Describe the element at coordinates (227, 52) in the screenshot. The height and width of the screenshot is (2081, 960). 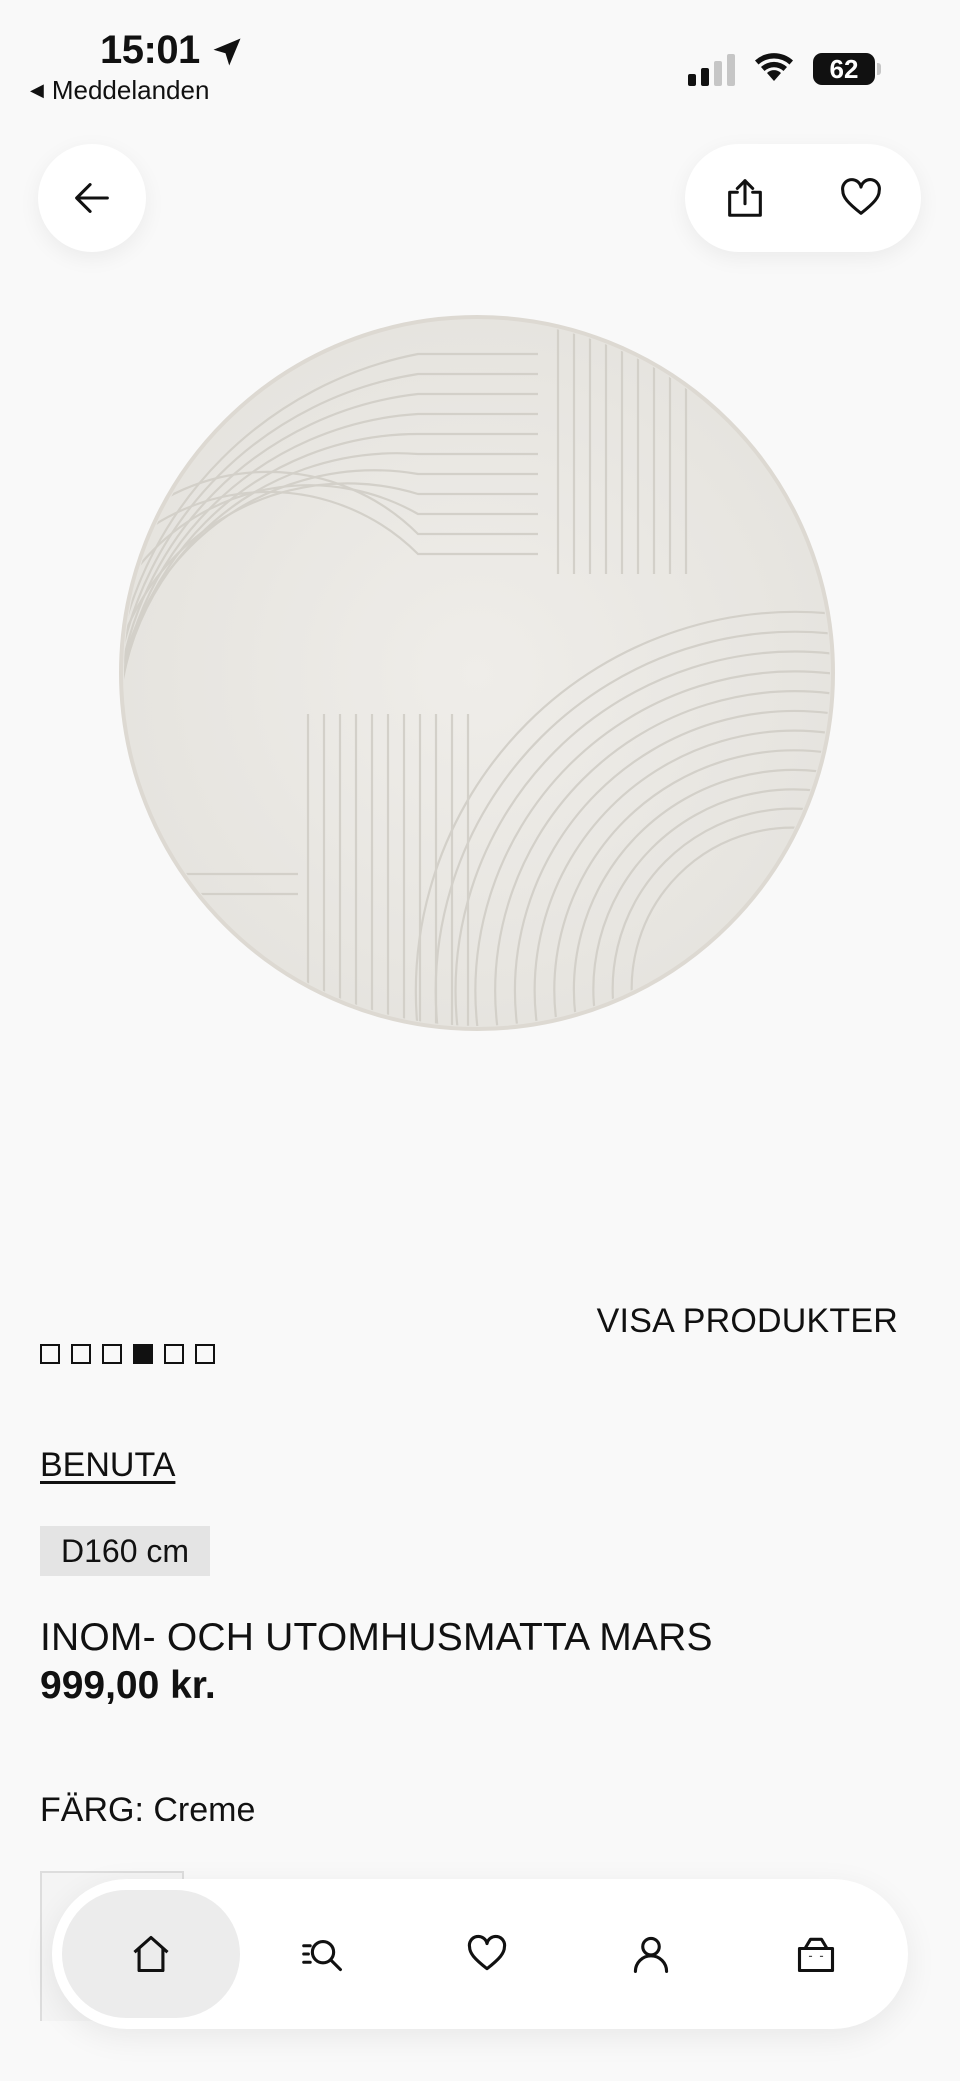
I see `location-arrow-icon` at that location.